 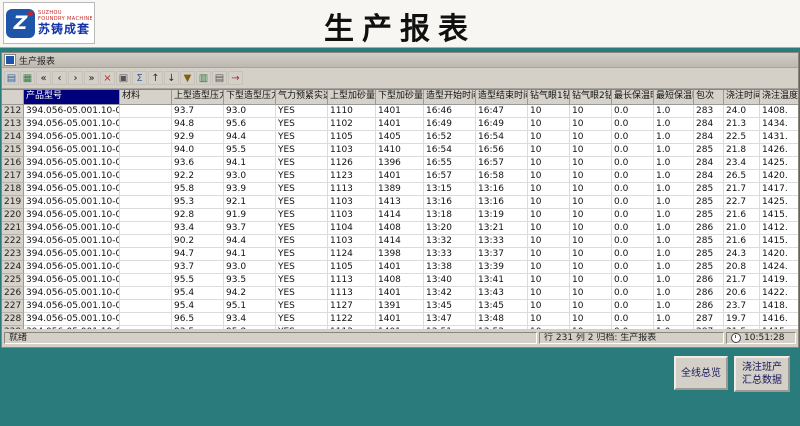 What do you see at coordinates (742, 124) in the screenshot?
I see `table-cell: 21.3` at bounding box center [742, 124].